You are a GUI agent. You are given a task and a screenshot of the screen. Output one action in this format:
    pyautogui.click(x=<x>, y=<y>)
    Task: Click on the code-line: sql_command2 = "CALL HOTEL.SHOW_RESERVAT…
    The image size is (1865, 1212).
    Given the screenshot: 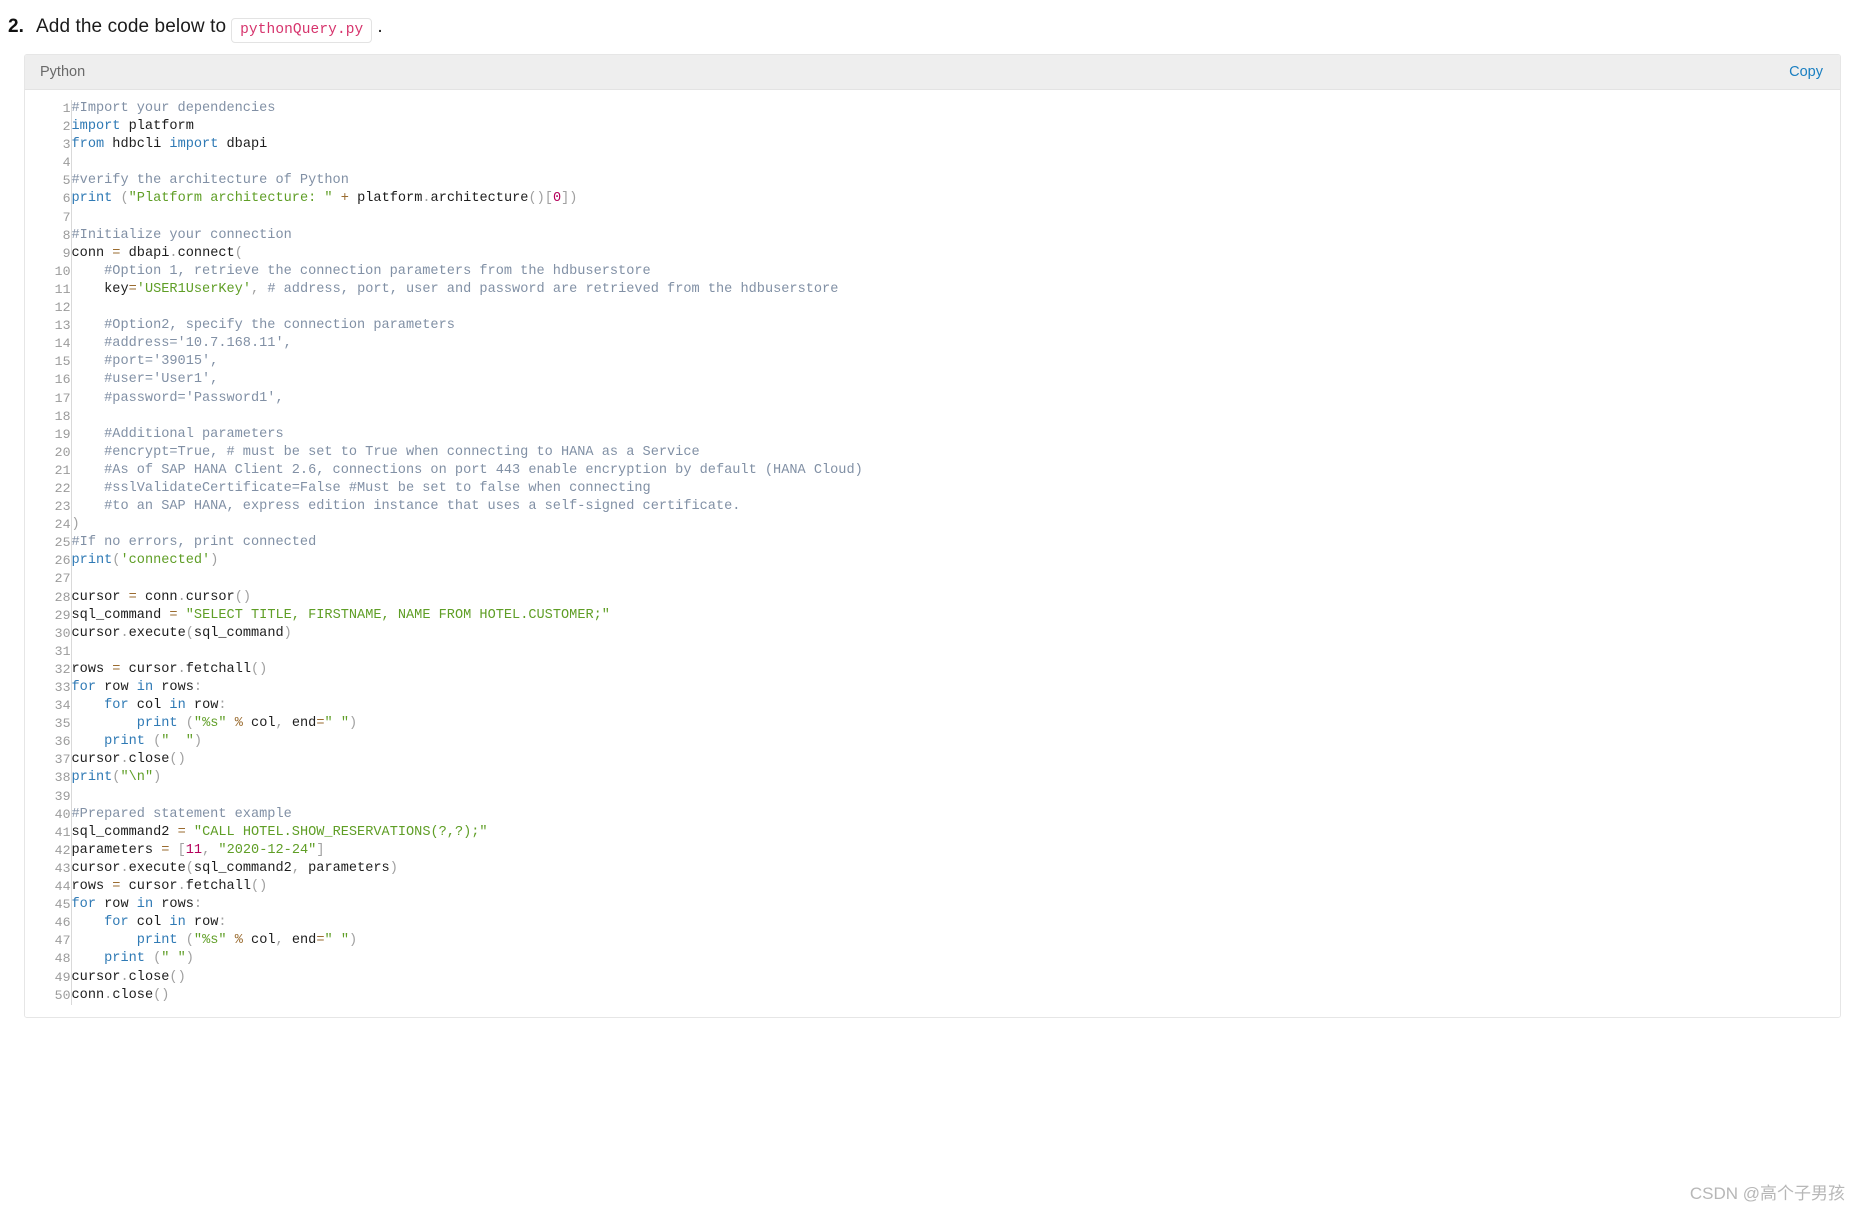 What is the action you would take?
    pyautogui.click(x=956, y=833)
    